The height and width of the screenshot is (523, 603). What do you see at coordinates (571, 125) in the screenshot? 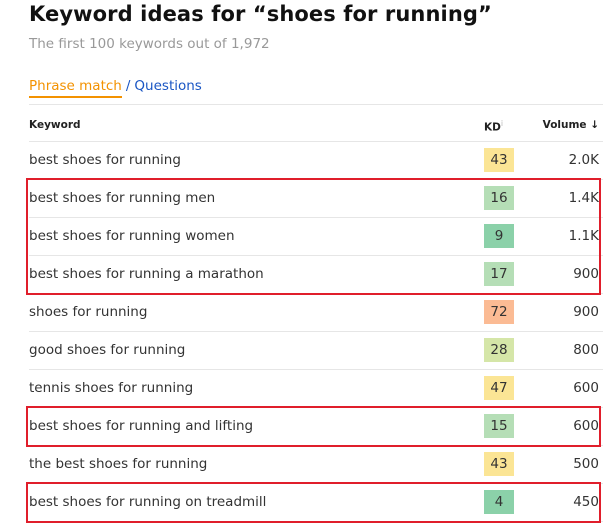
I see `column-header-volume: Volume ↓` at bounding box center [571, 125].